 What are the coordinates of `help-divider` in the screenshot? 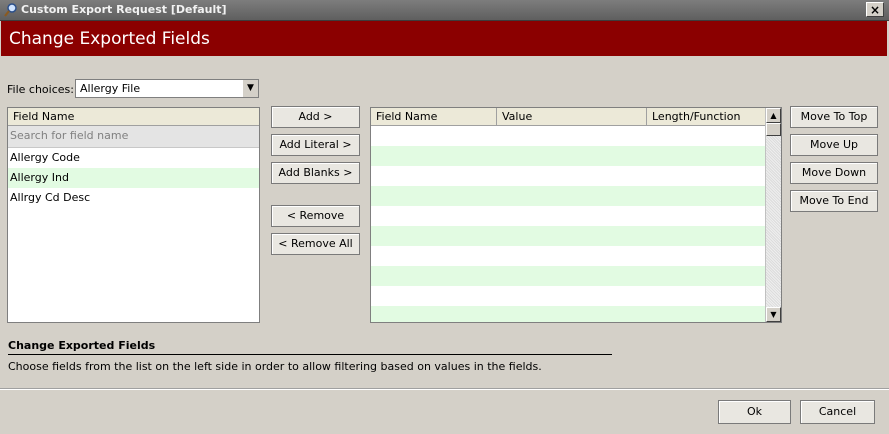 It's located at (310, 354).